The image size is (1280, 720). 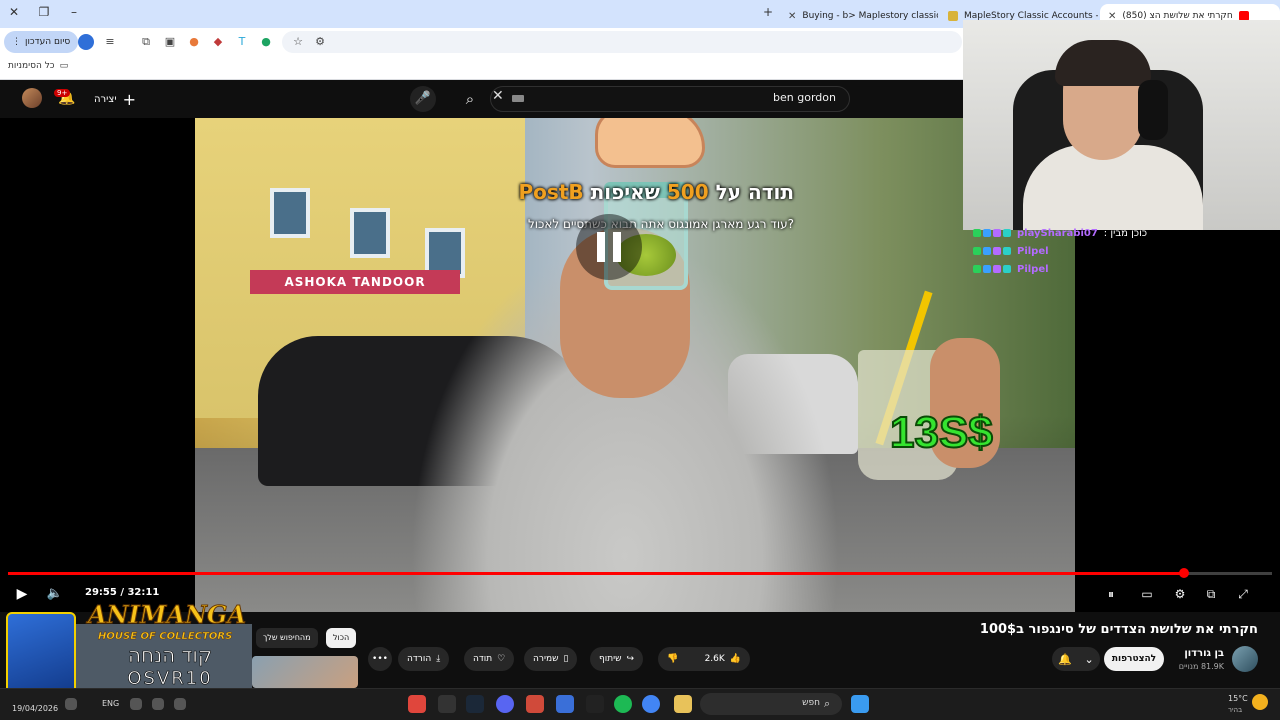 What do you see at coordinates (1076, 659) in the screenshot?
I see `subscribed-button: 🔔 ⌄` at bounding box center [1076, 659].